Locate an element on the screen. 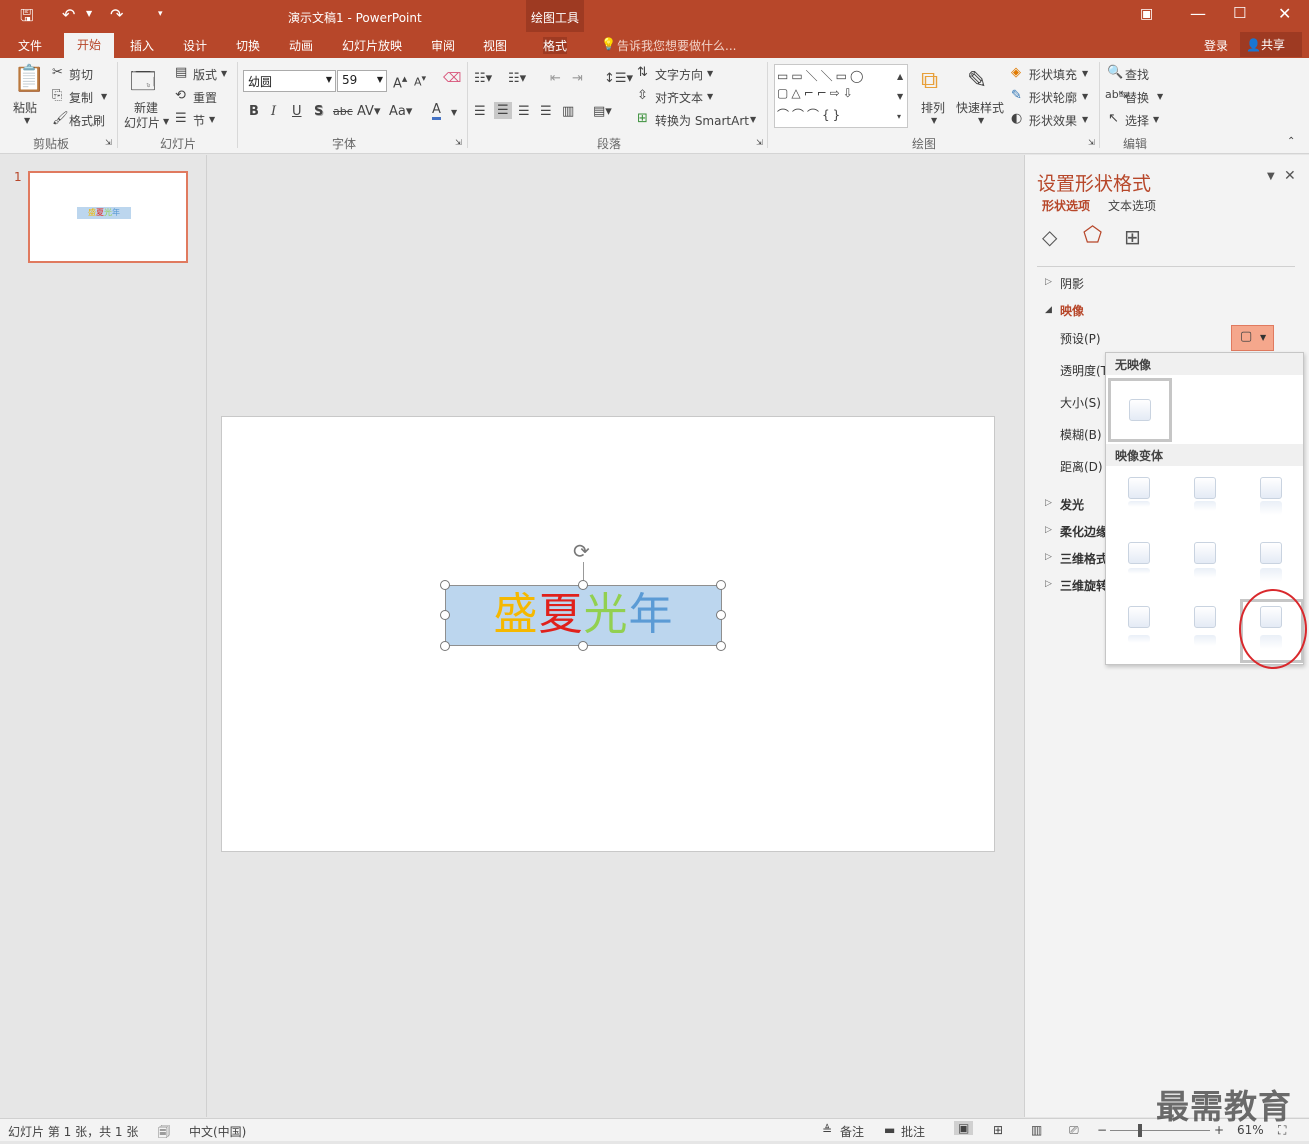 This screenshot has height=1144, width=1309. cut-button: 剪切 is located at coordinates (81, 74).